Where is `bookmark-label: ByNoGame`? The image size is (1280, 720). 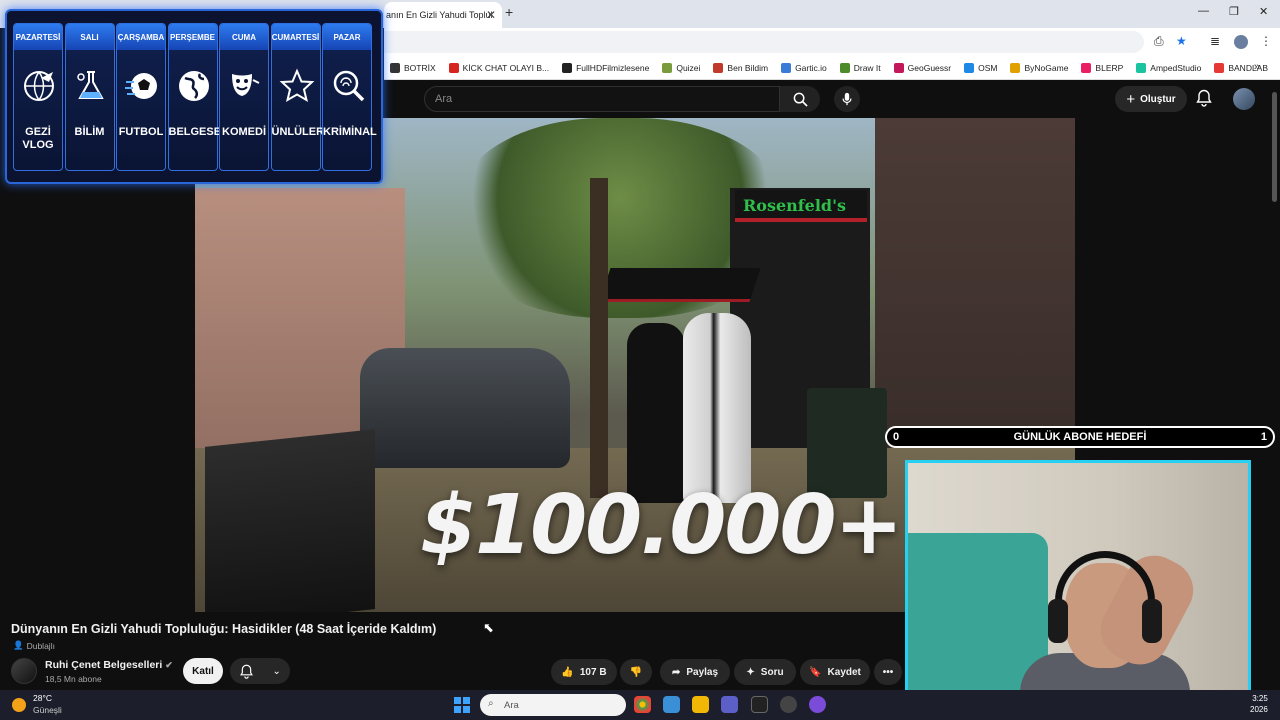 bookmark-label: ByNoGame is located at coordinates (1046, 67).